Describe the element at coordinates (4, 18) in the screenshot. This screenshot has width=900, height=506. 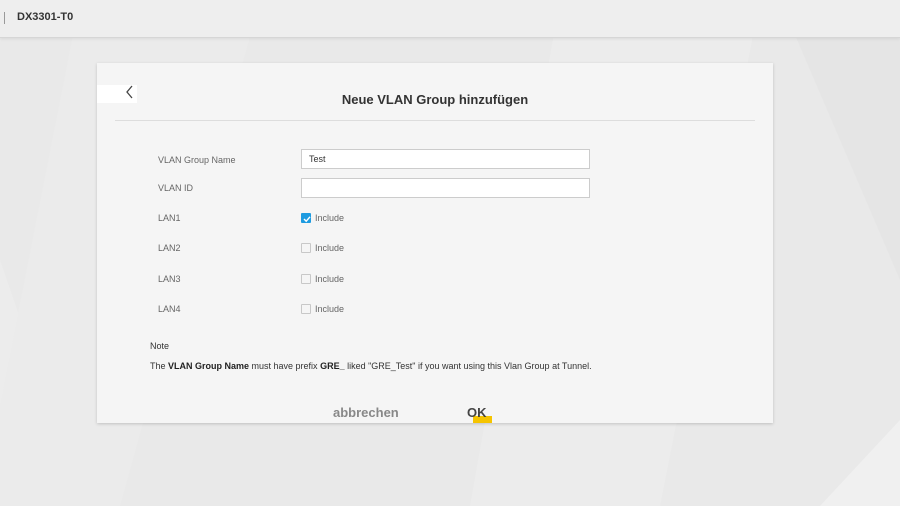
I see `menu-divider` at that location.